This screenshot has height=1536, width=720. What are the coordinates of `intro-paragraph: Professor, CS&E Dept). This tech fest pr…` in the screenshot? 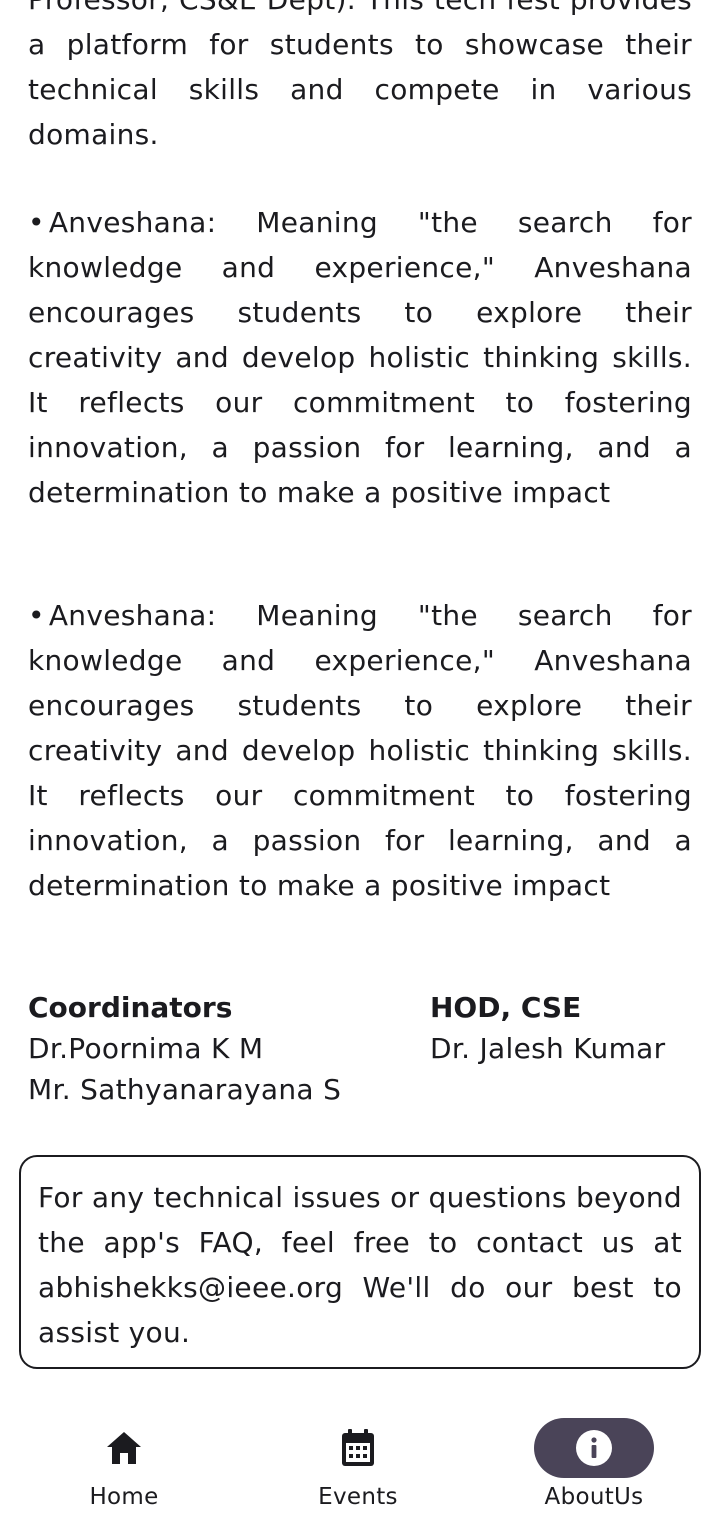 It's located at (360, 75).